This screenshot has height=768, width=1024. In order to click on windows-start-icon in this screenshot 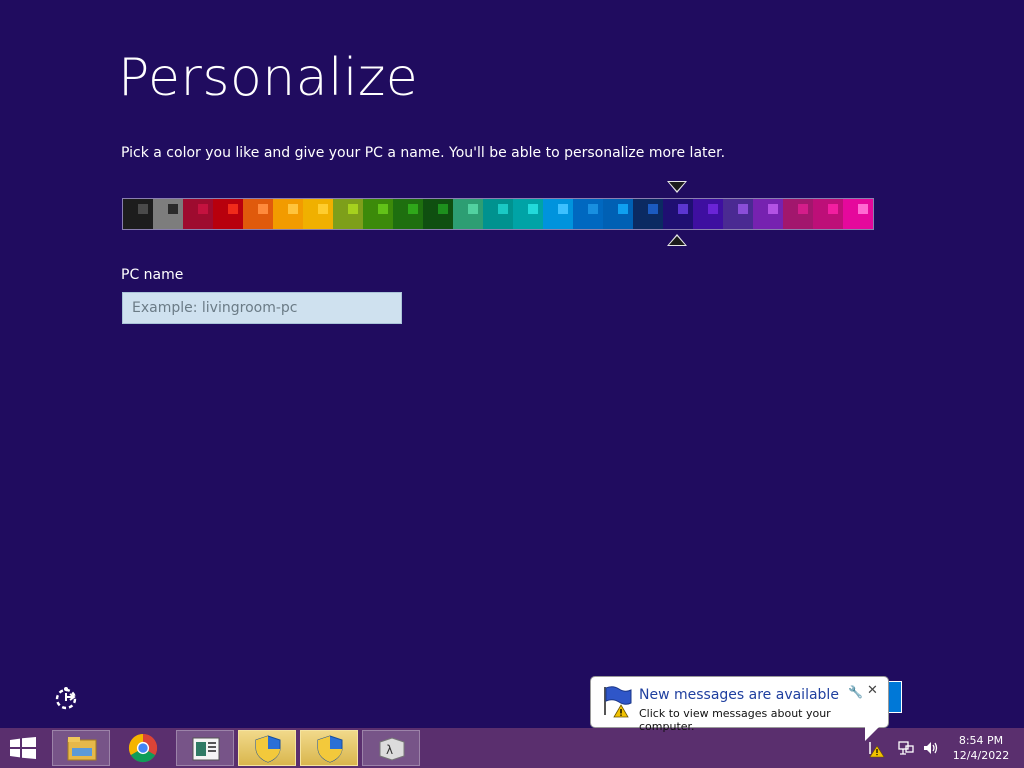, I will do `click(23, 748)`.